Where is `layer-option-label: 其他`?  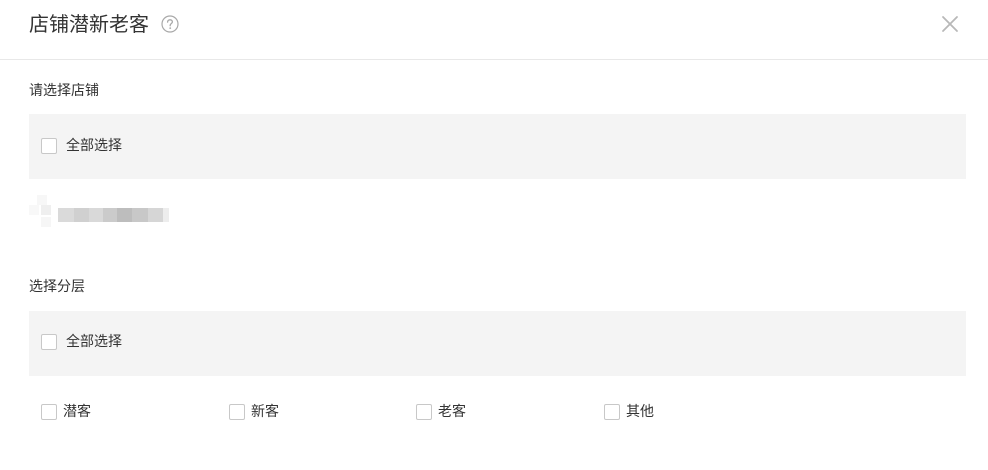
layer-option-label: 其他 is located at coordinates (640, 412).